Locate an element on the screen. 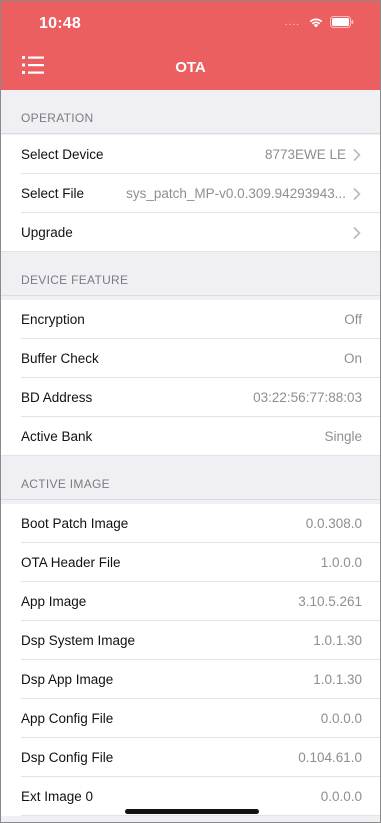 Image resolution: width=381 pixels, height=823 pixels. row-value: 1.0.0.0 is located at coordinates (341, 562).